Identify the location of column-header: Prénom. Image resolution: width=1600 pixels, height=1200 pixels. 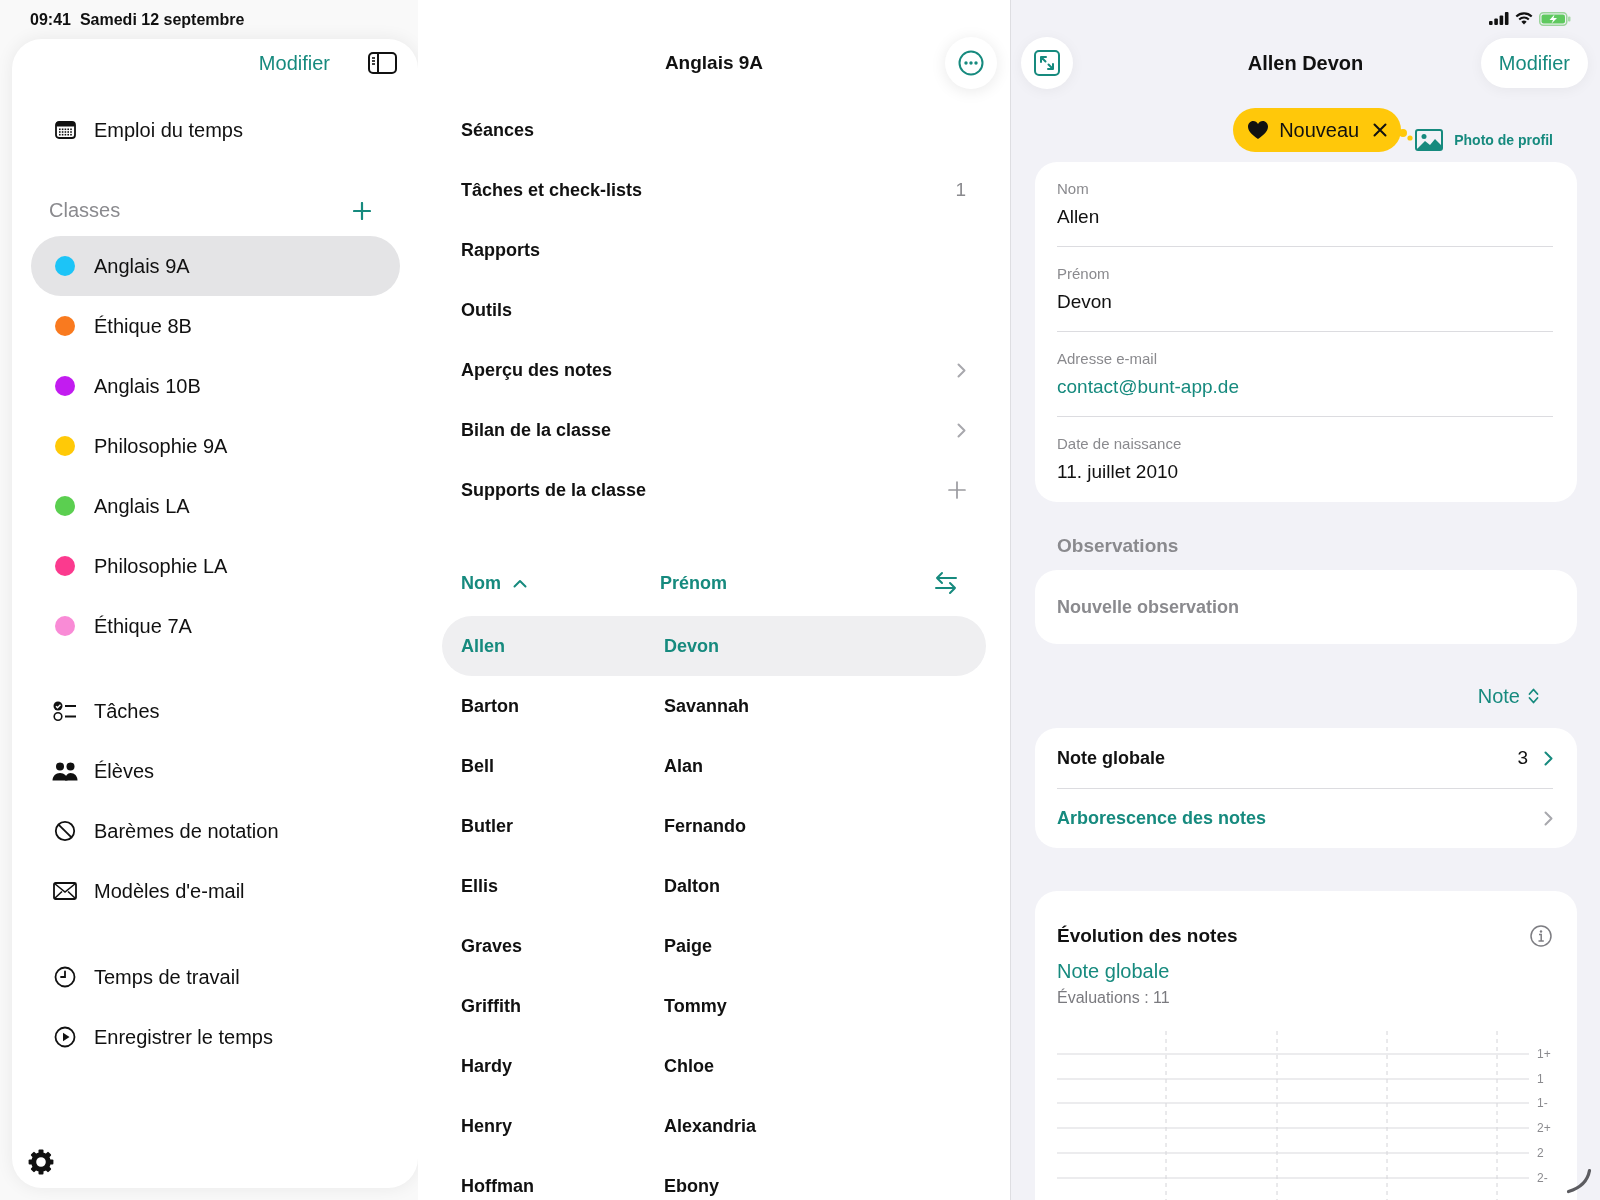
(797, 583).